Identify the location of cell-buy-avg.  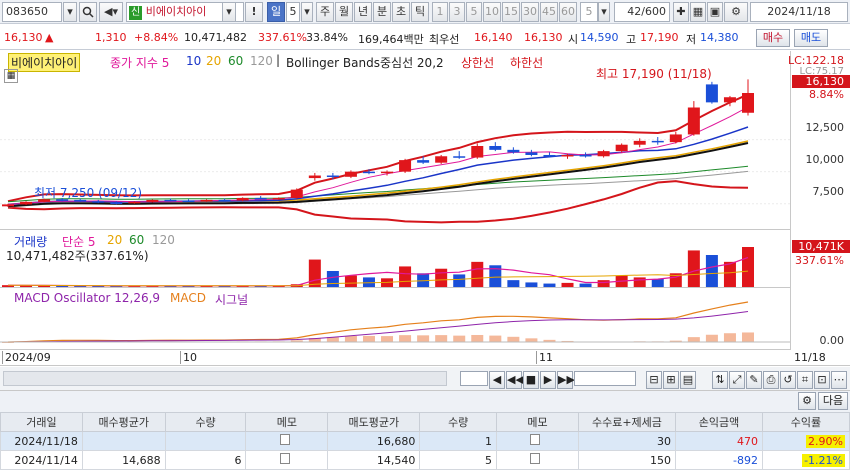
(123, 441).